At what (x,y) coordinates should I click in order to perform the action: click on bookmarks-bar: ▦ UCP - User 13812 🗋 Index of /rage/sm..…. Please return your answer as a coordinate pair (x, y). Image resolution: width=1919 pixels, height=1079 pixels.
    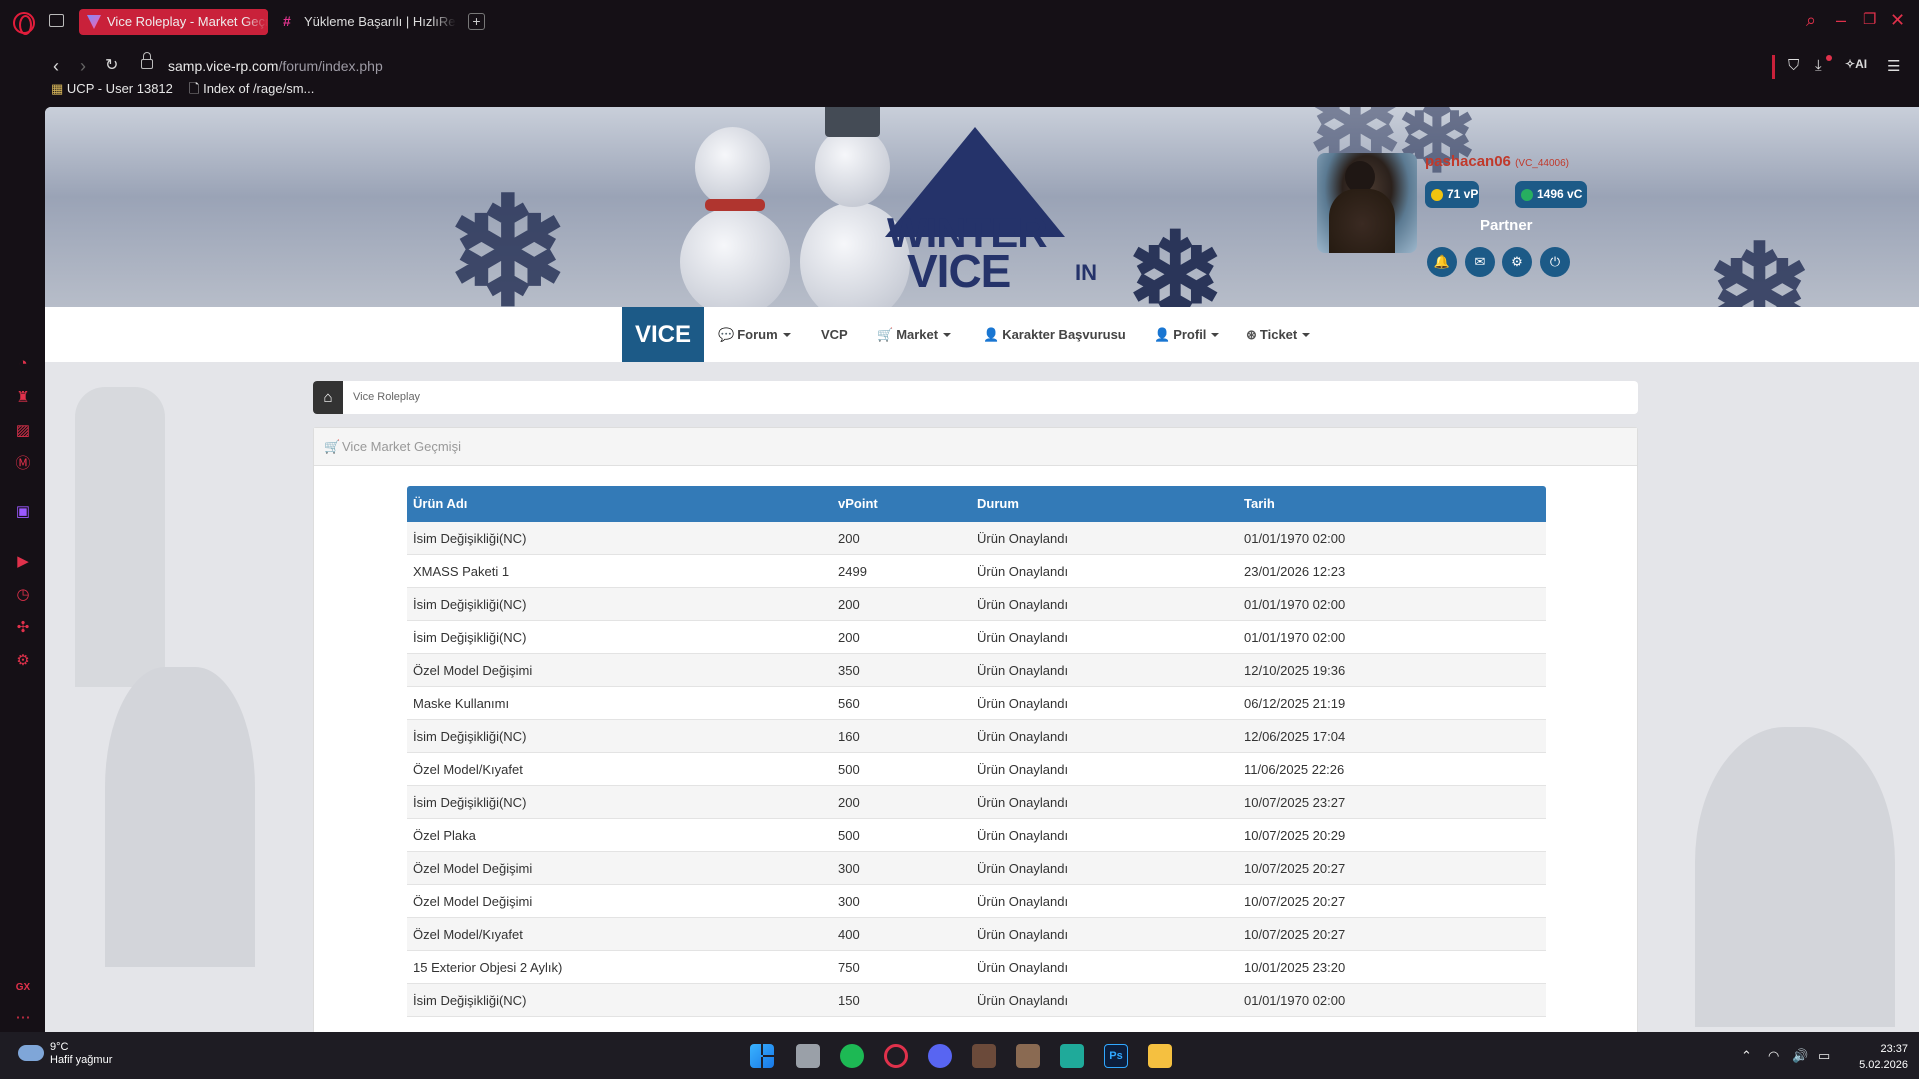
    Looking at the image, I should click on (300, 89).